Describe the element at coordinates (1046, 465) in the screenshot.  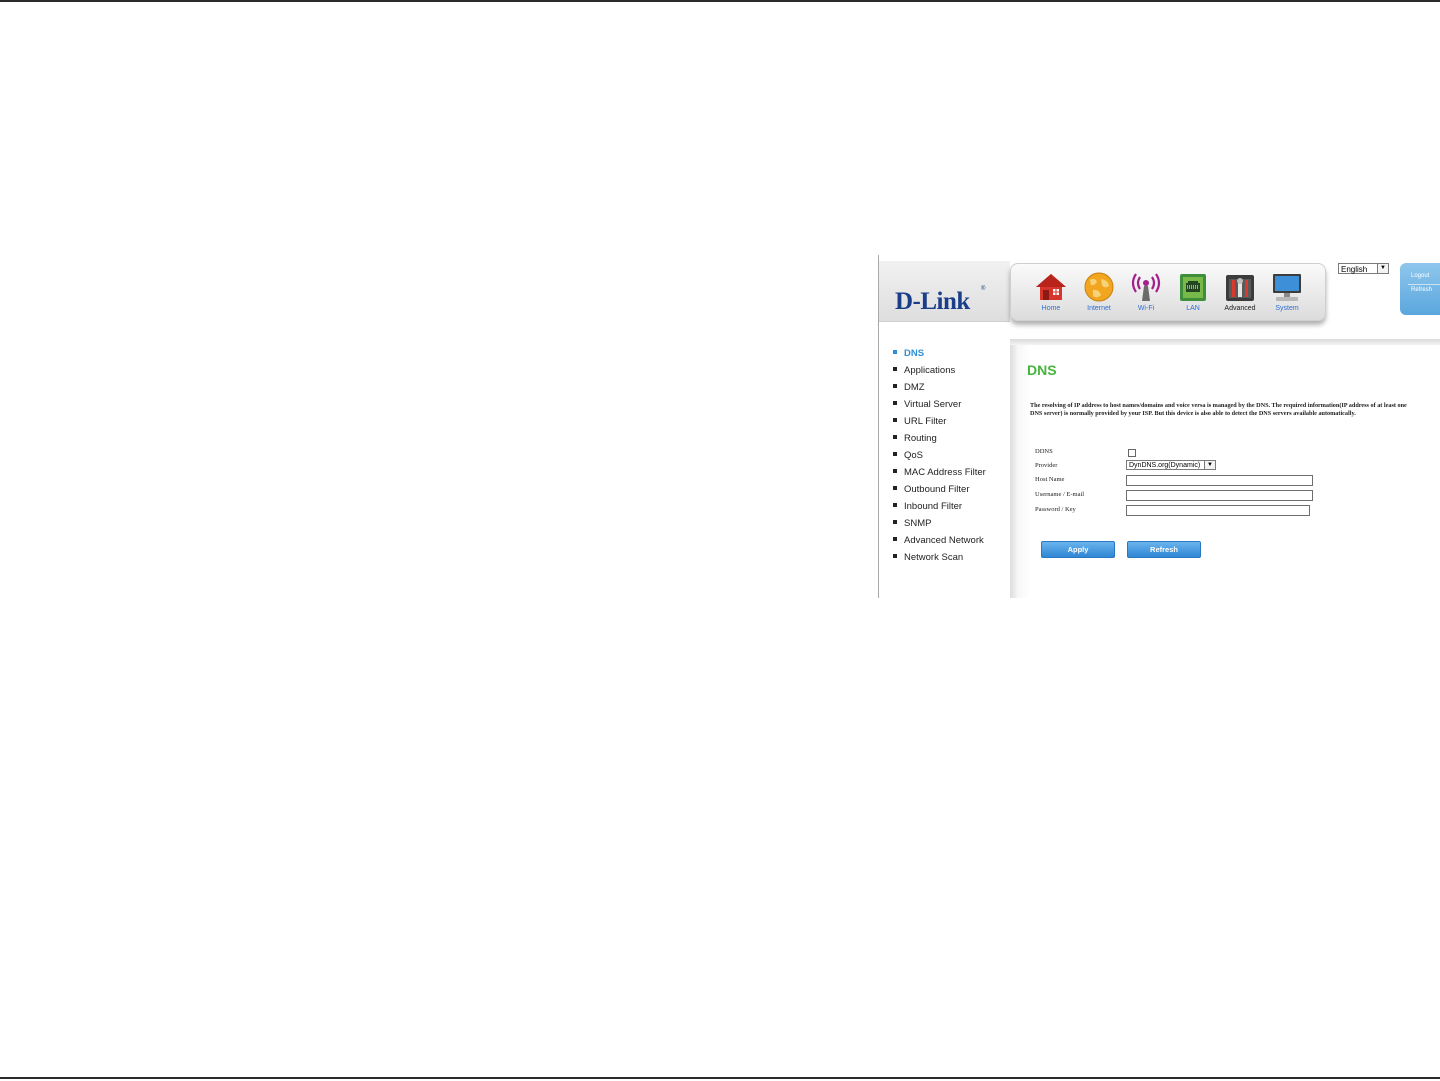
I see `provider-label: Provider` at that location.